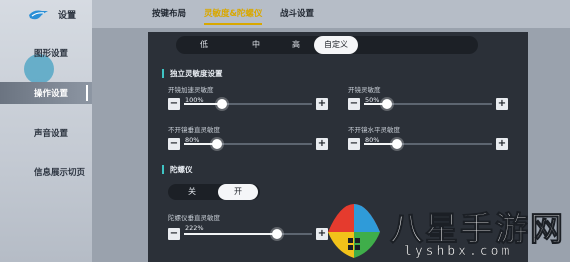 This screenshot has height=262, width=570. Describe the element at coordinates (169, 13) in the screenshot. I see `tab-key-layout: 按键布局` at that location.